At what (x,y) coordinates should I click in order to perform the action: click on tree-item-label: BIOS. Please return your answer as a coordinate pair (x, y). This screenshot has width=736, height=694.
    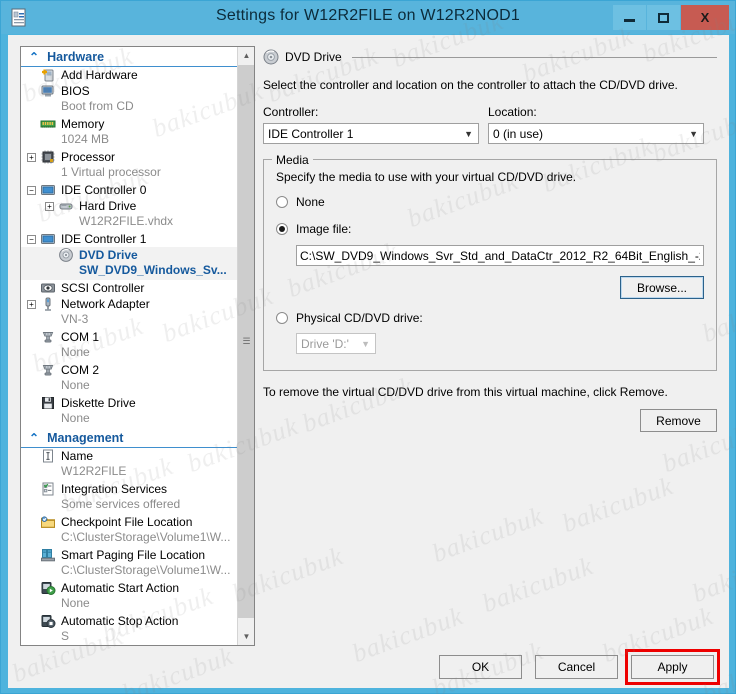
    Looking at the image, I should click on (75, 91).